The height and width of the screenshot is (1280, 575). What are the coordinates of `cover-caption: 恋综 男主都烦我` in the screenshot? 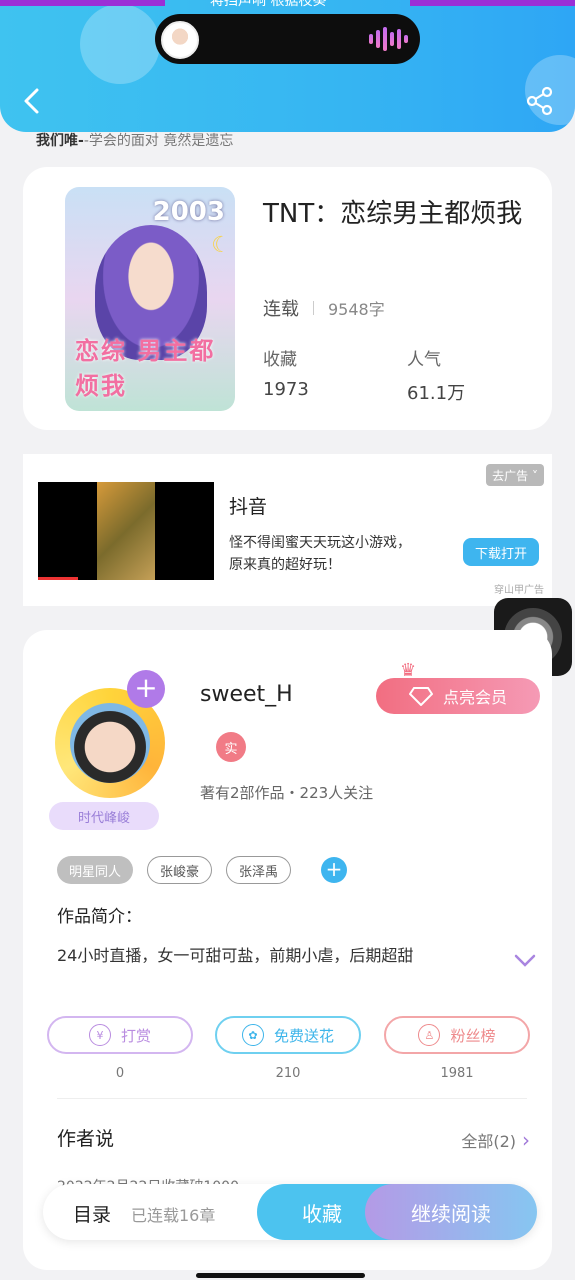 It's located at (145, 368).